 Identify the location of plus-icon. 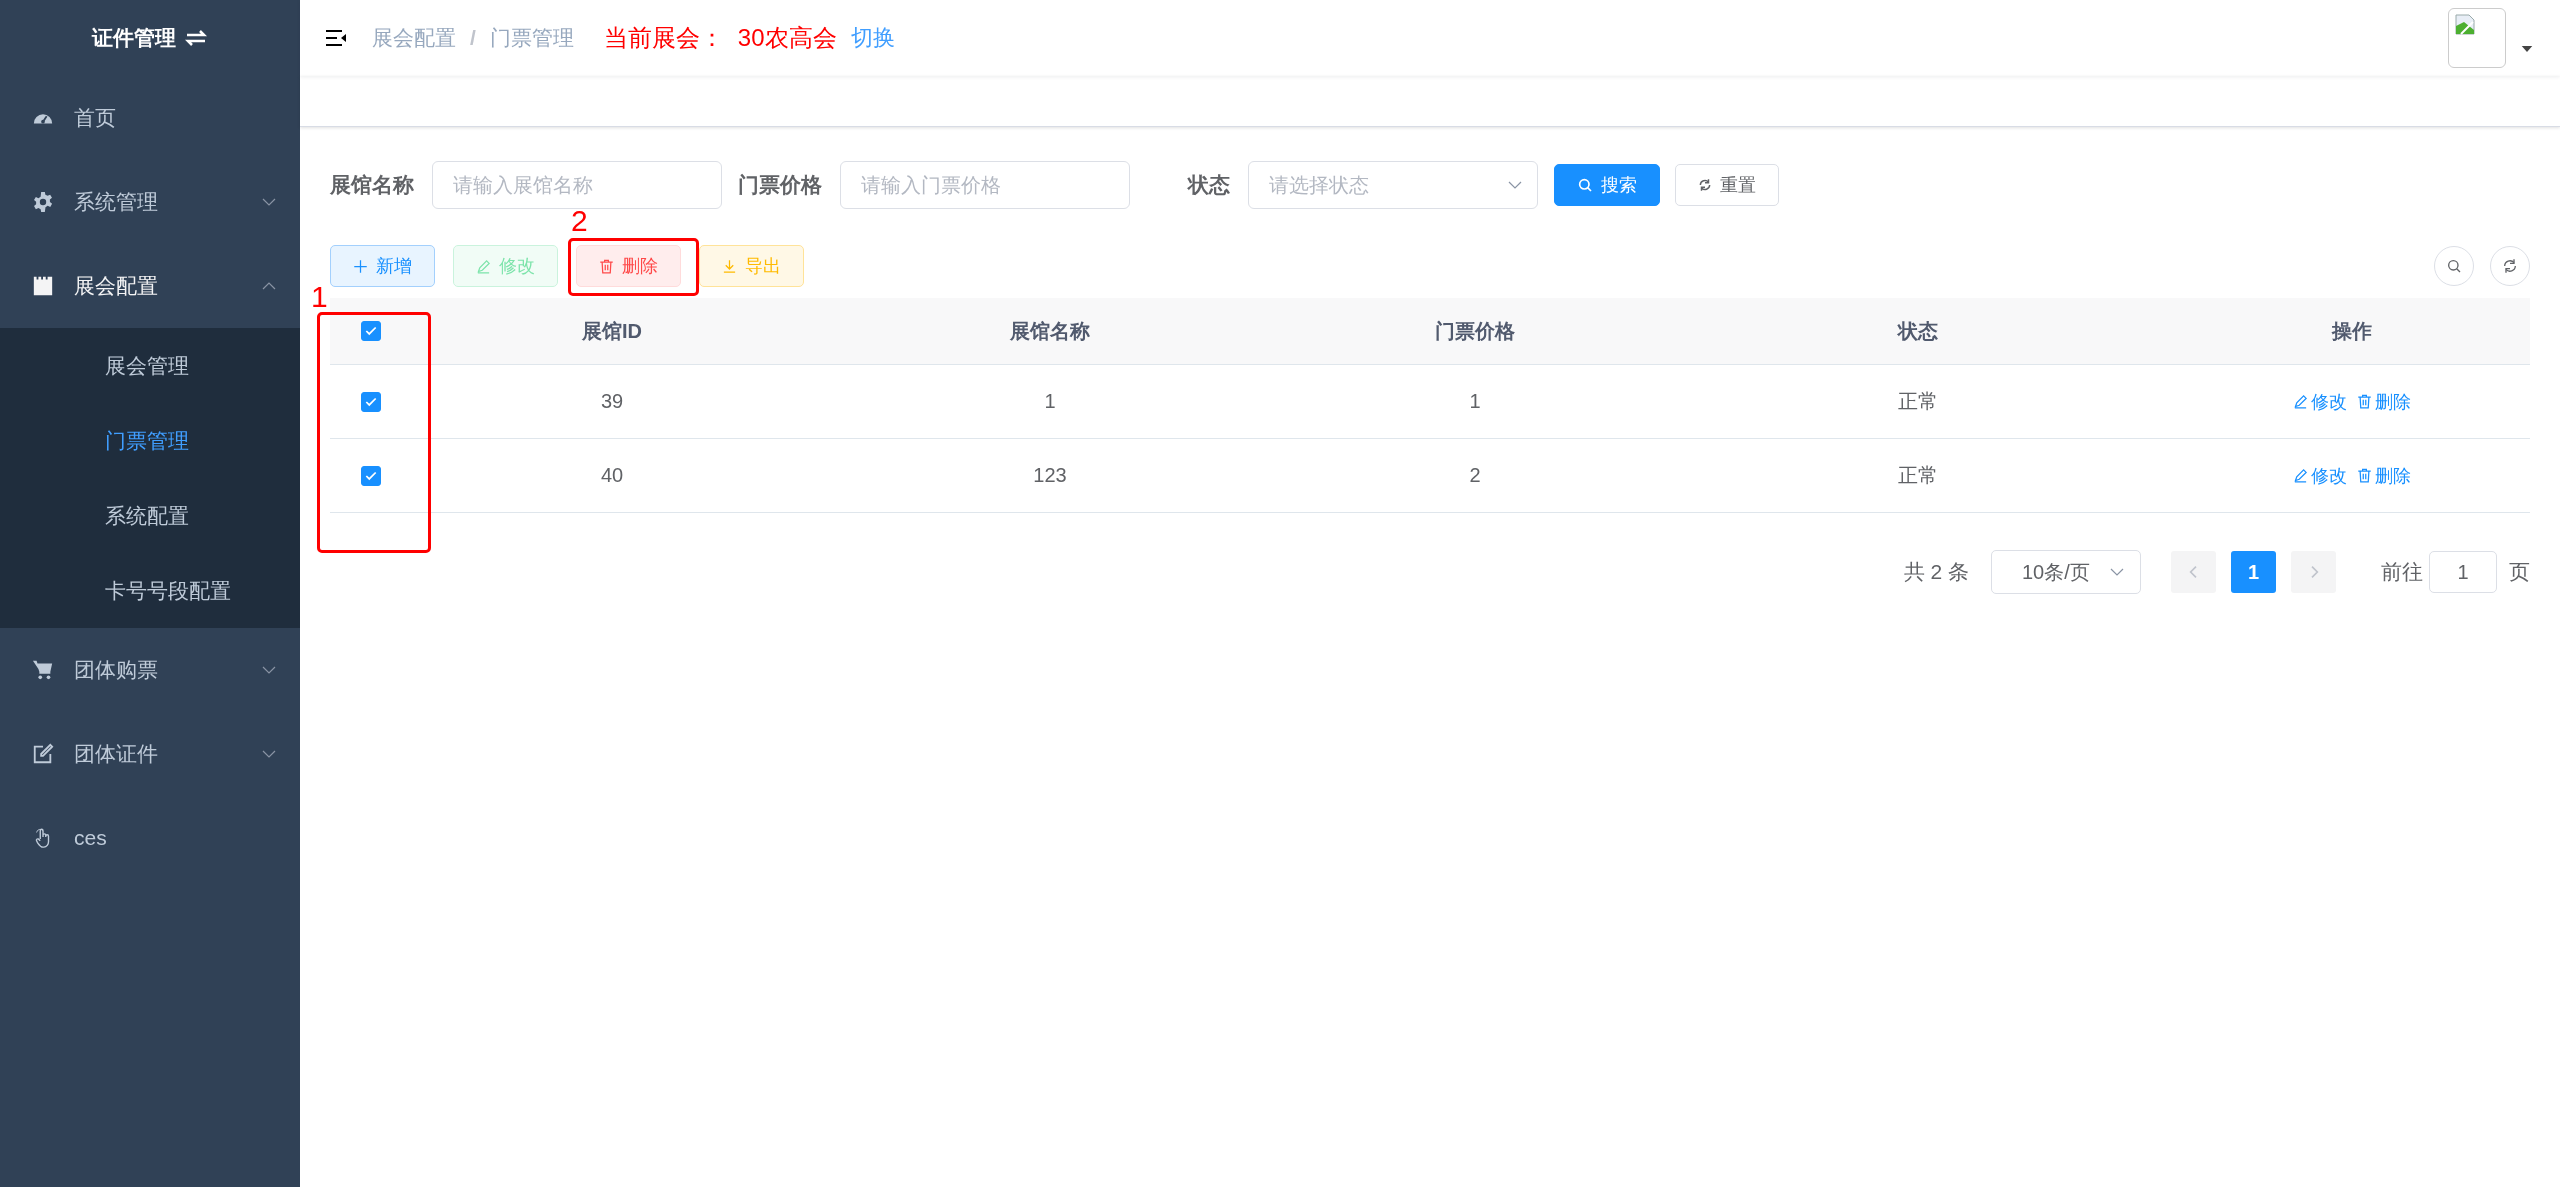
(360, 266).